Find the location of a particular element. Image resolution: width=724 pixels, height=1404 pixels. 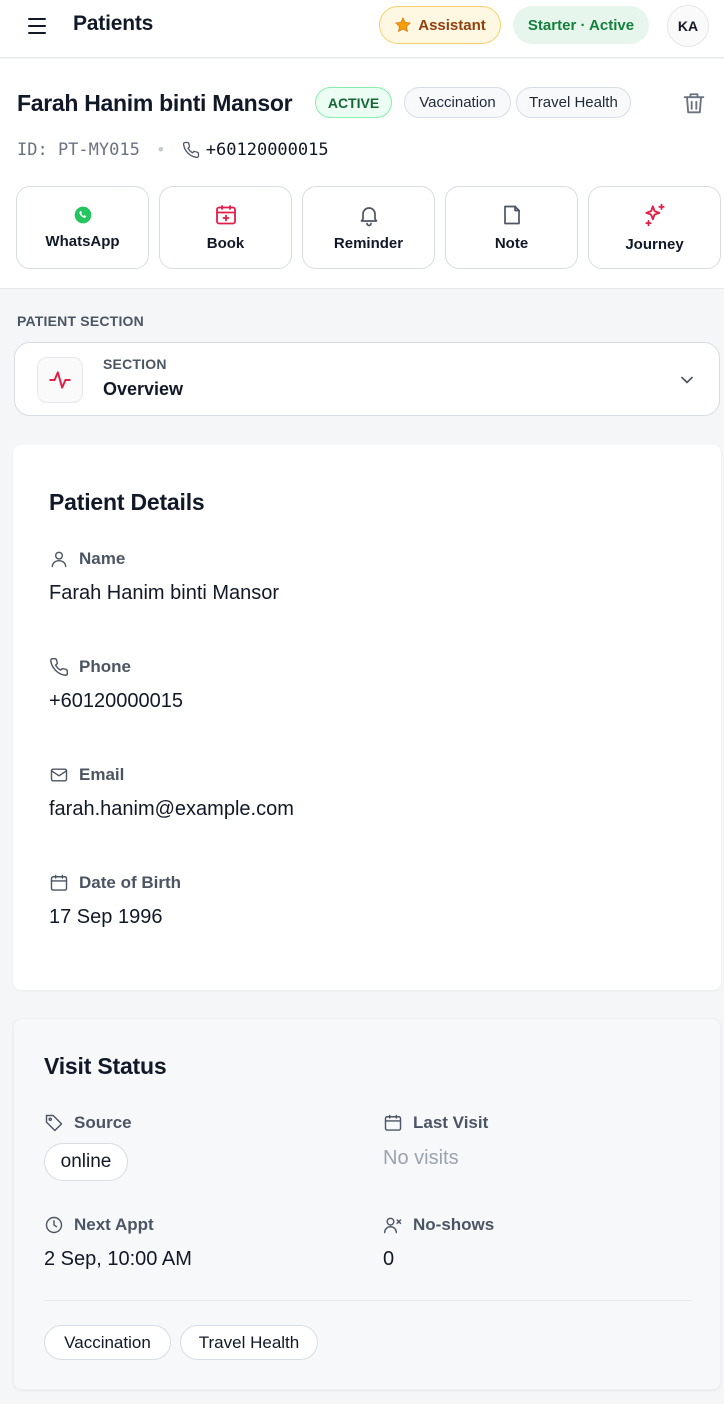

section-dropdown: SECTION Overview is located at coordinates (367, 379).